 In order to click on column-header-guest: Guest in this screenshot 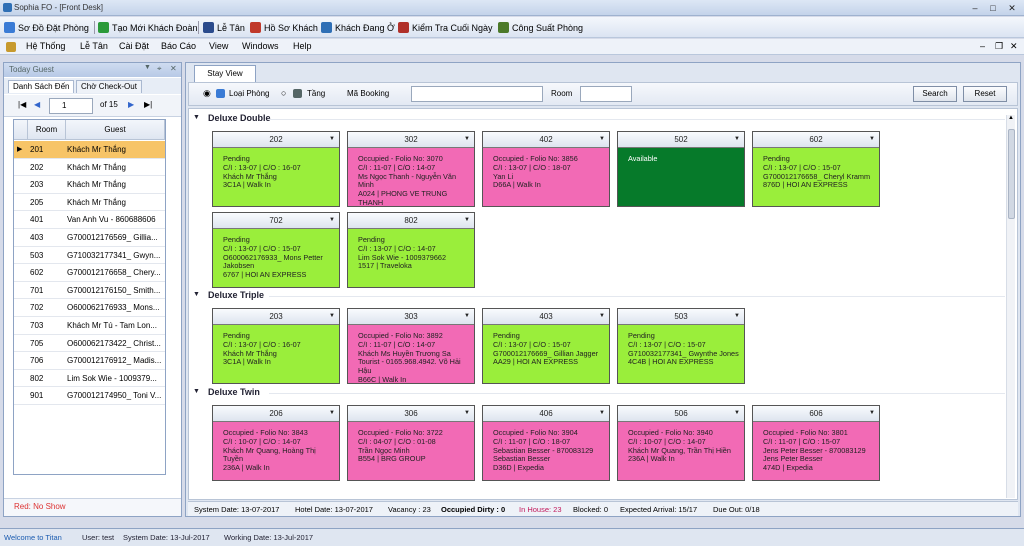, I will do `click(115, 130)`.